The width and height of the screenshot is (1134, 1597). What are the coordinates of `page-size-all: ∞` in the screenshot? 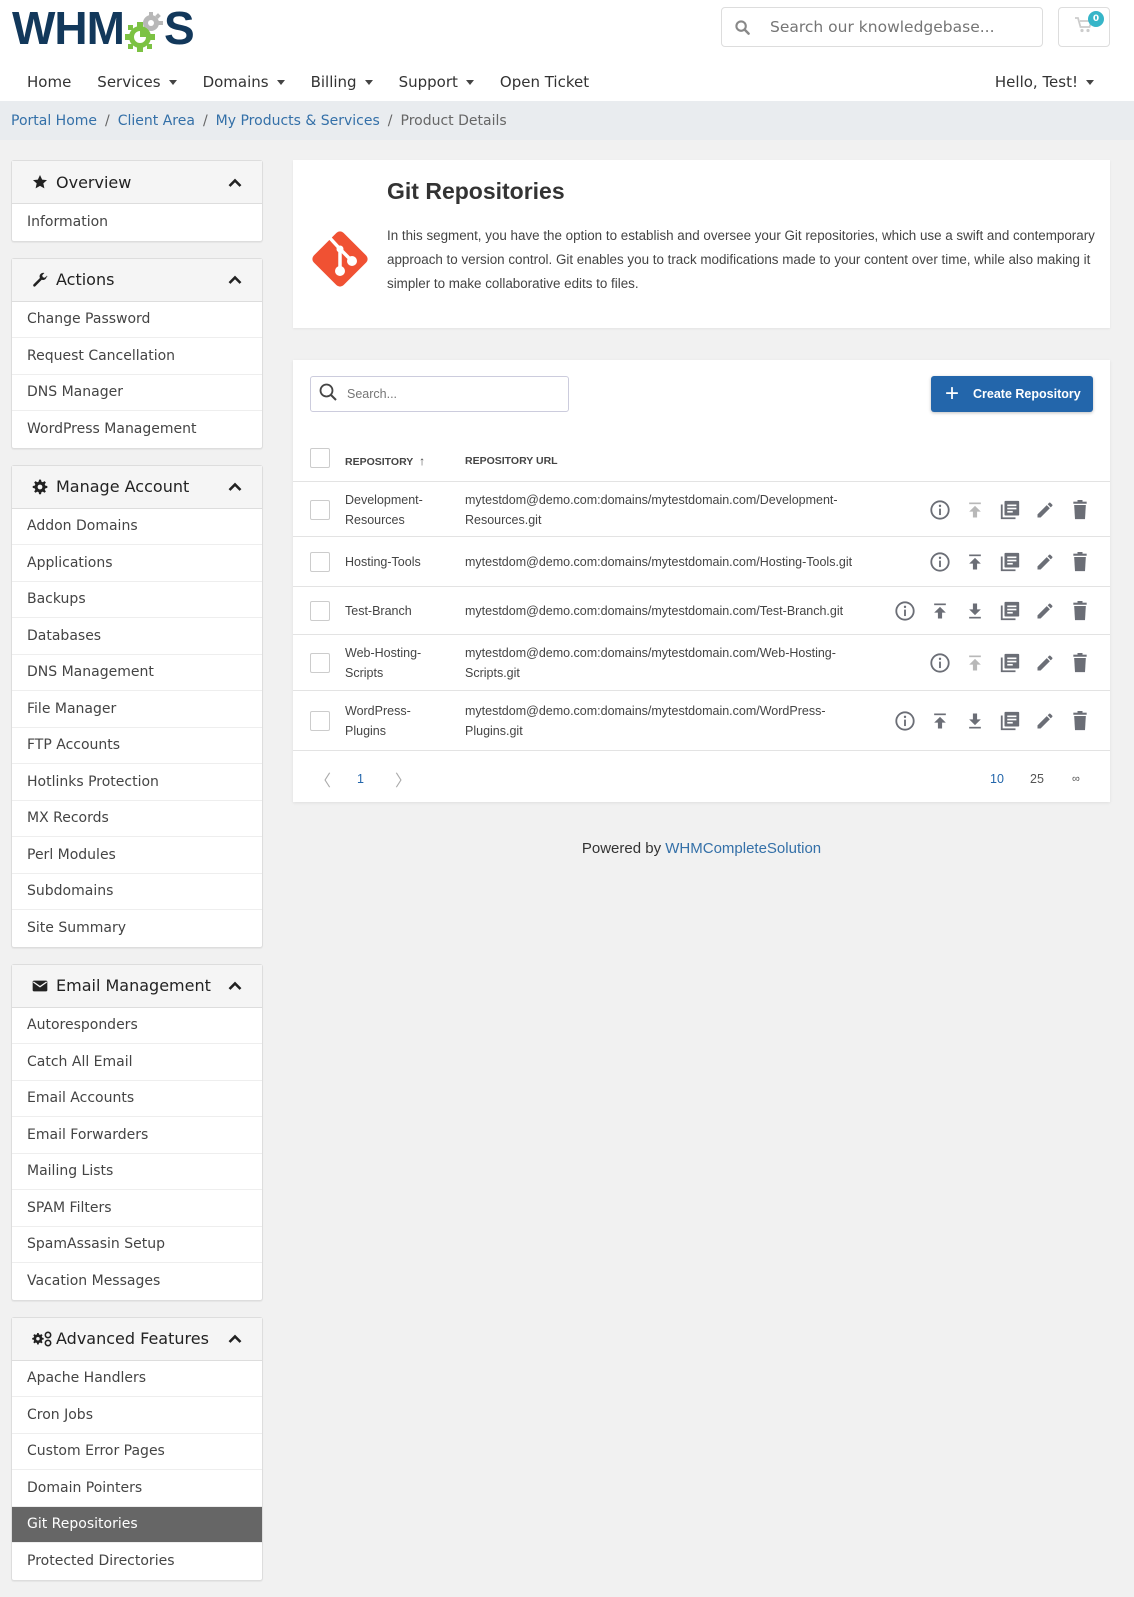 It's located at (1076, 779).